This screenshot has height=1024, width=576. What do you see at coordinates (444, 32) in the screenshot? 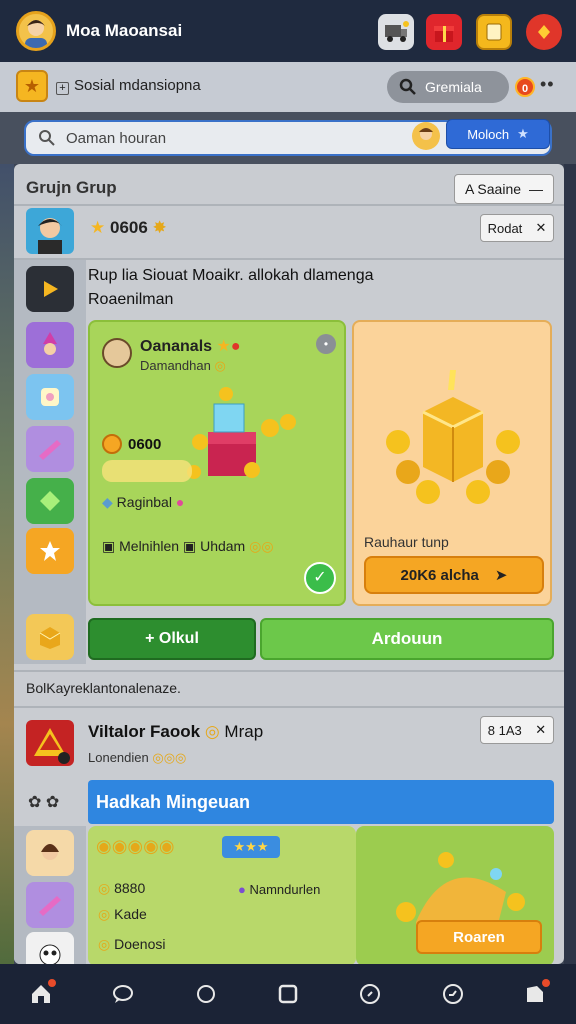
I see `gift-icon` at bounding box center [444, 32].